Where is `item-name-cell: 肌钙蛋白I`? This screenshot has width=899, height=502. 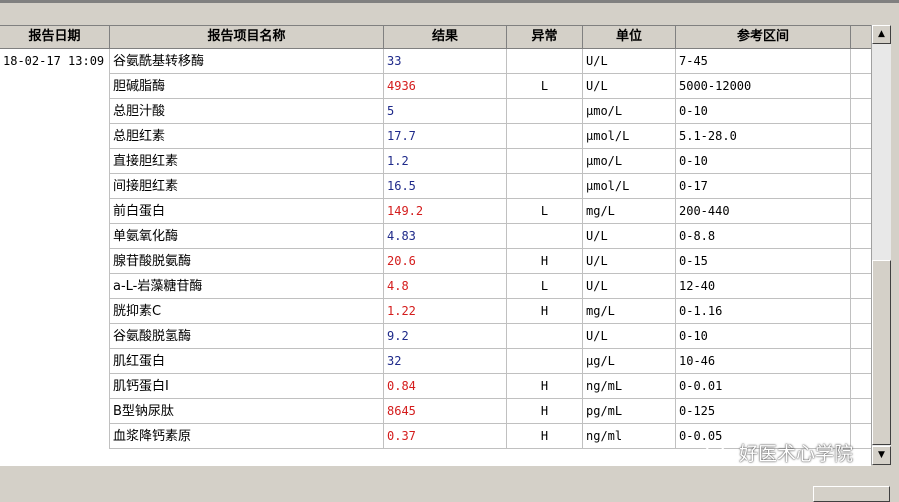 item-name-cell: 肌钙蛋白I is located at coordinates (247, 386).